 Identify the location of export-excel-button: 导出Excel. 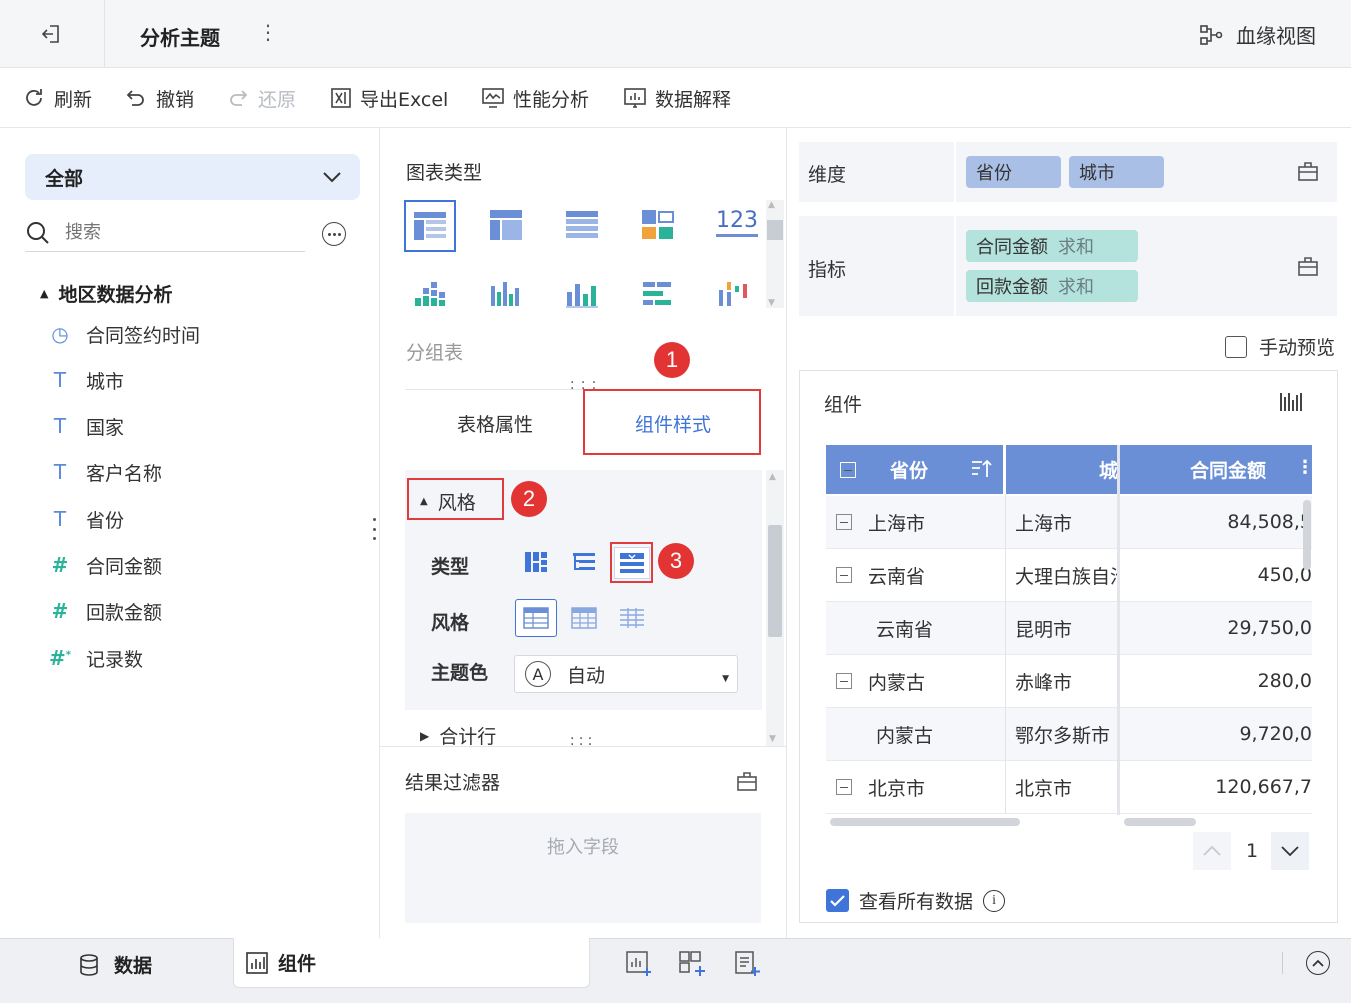
(389, 98).